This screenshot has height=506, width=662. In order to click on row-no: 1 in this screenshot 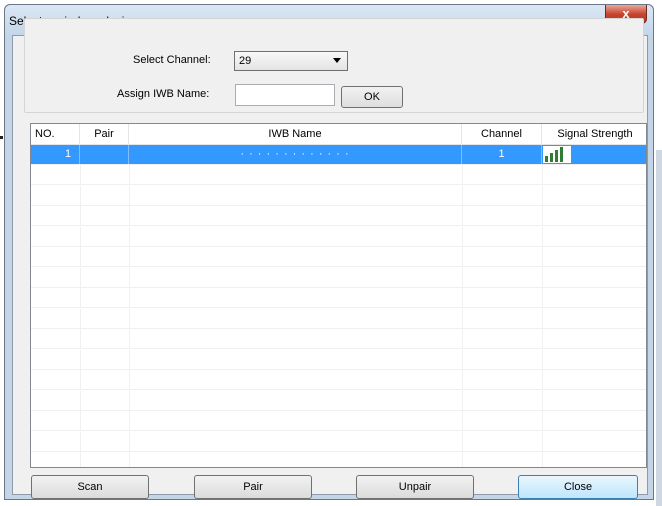, I will do `click(55, 154)`.